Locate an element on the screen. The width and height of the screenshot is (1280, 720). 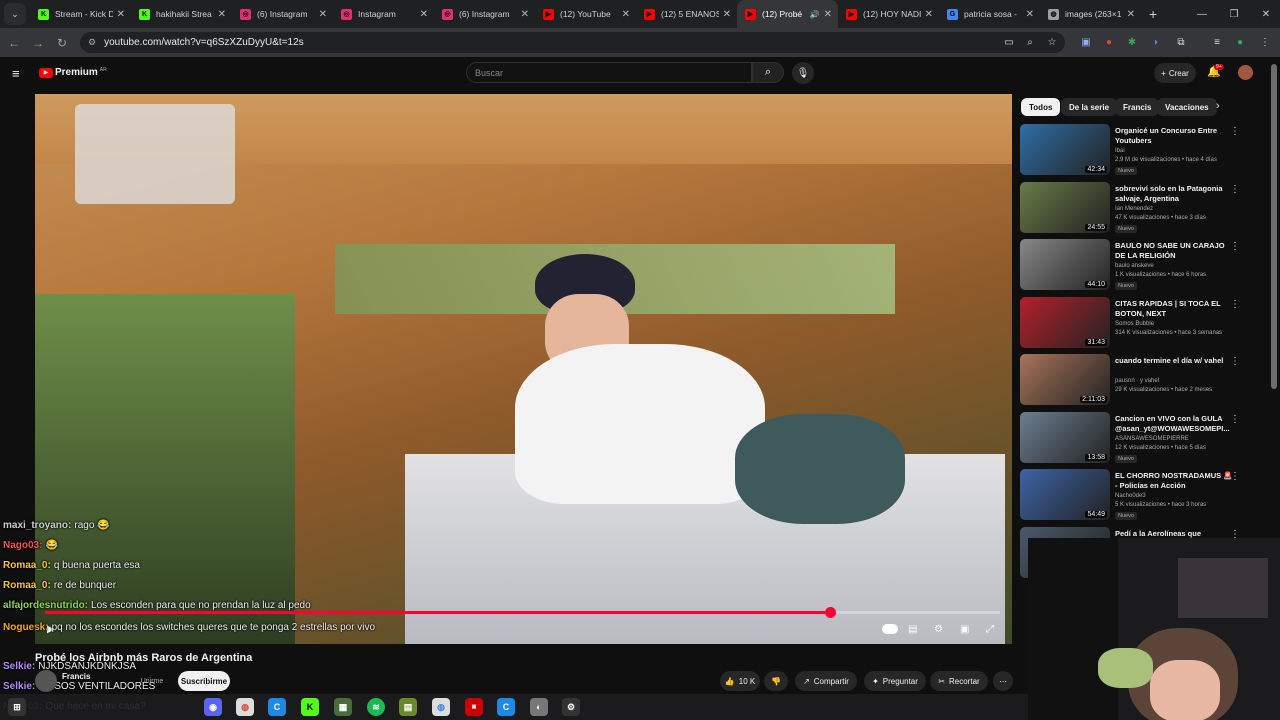
discord-icon: ◉ is located at coordinates (213, 707).